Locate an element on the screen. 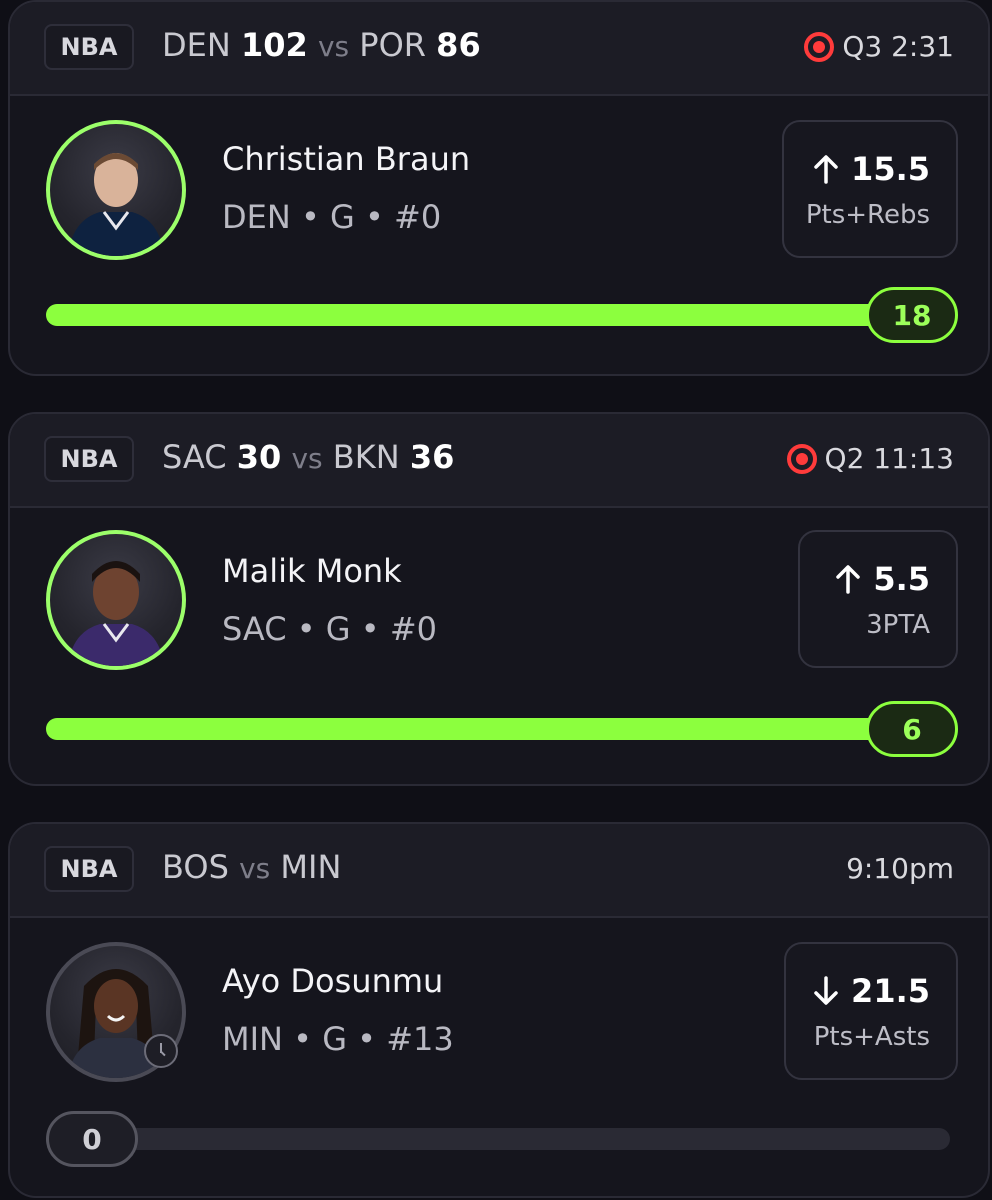 The image size is (992, 1200). prop-line-box: 21.5 Pts+Asts is located at coordinates (871, 1011).